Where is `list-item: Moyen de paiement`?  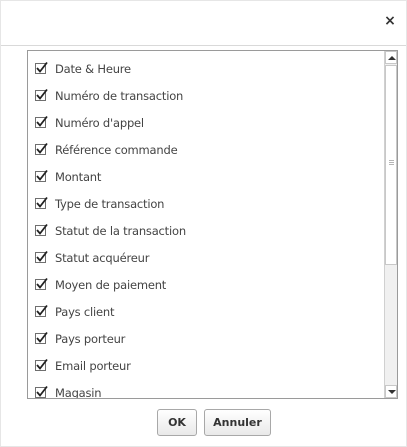 list-item: Moyen de paiement is located at coordinates (205, 284).